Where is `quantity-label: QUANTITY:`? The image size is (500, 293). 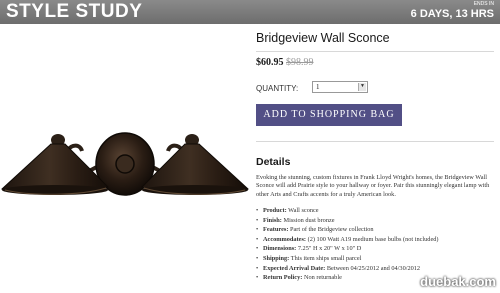
quantity-label: QUANTITY: is located at coordinates (277, 88).